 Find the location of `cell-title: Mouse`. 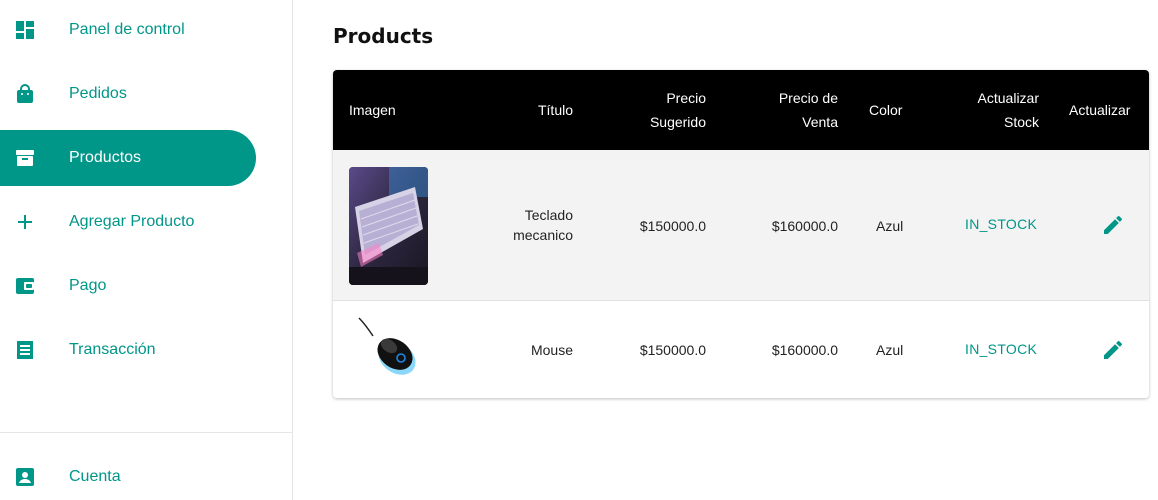

cell-title: Mouse is located at coordinates (551, 350).